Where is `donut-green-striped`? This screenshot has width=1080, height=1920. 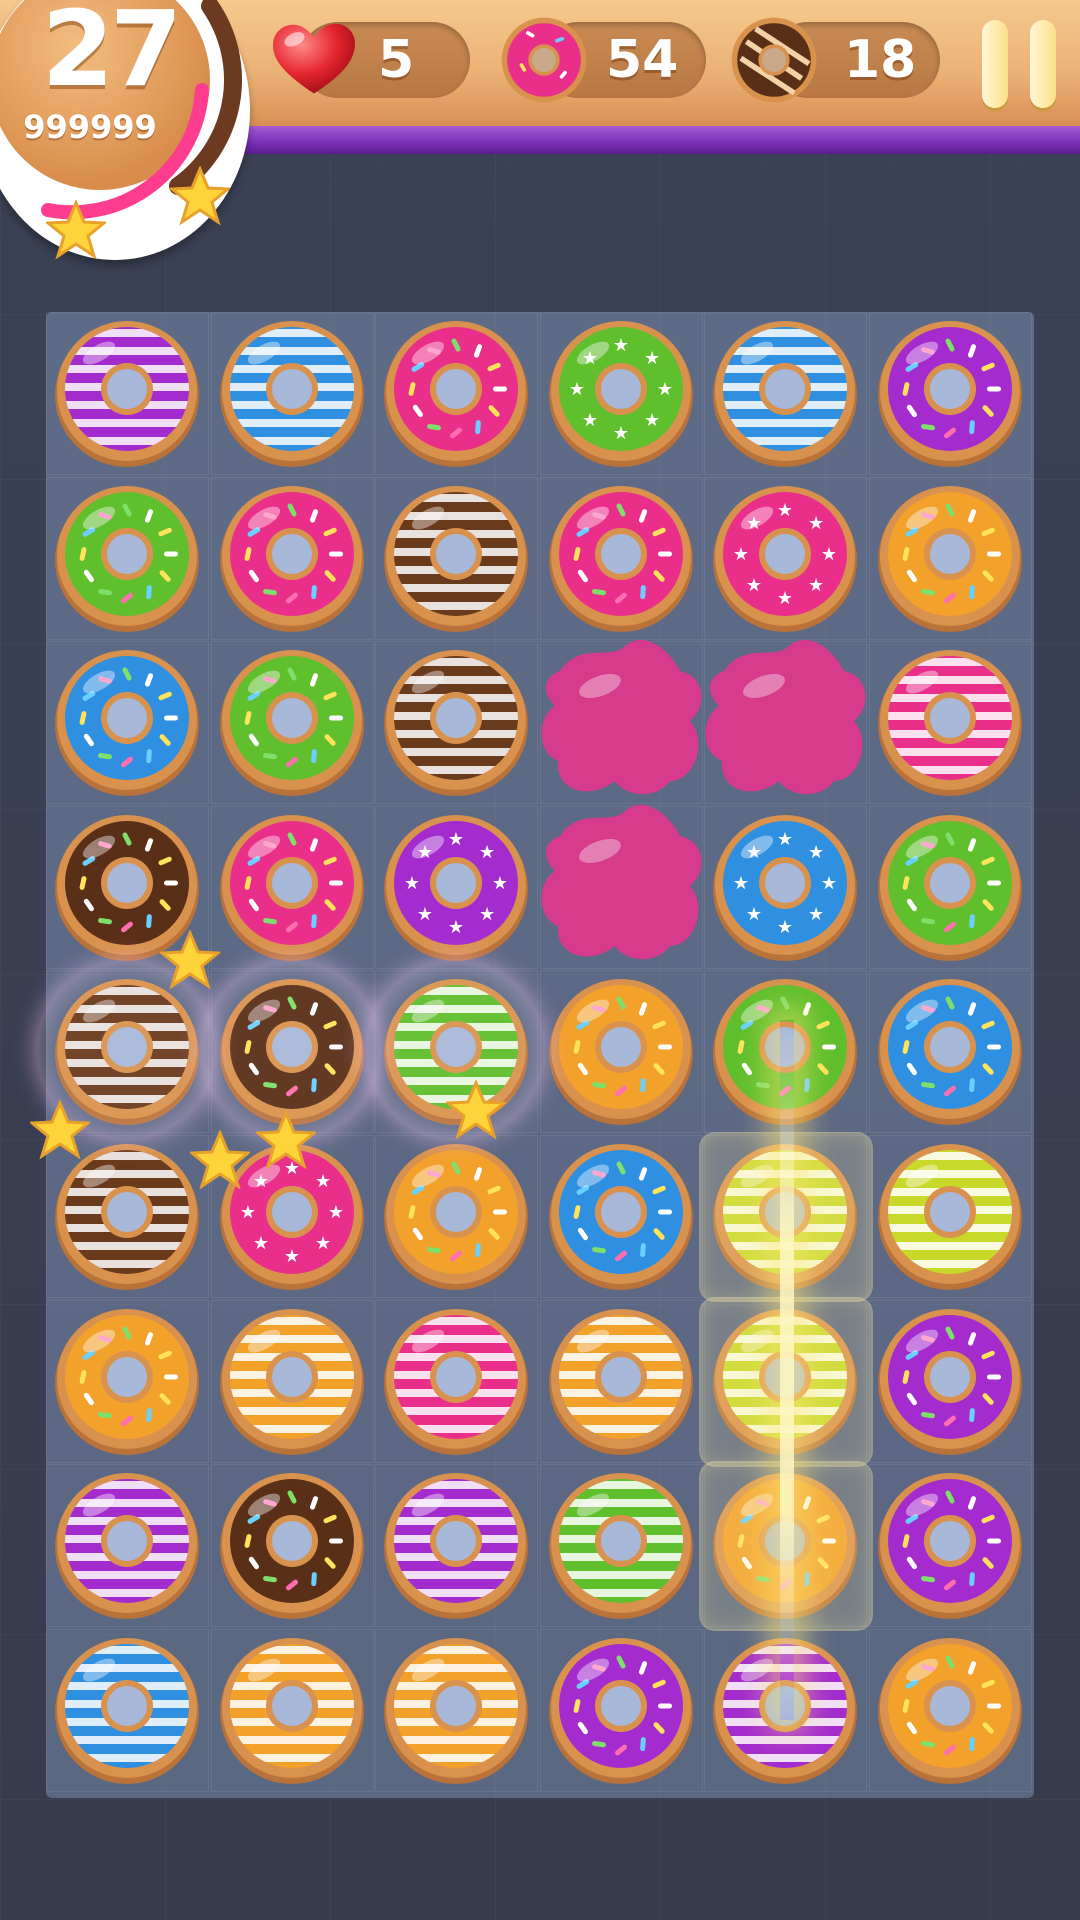
donut-green-striped is located at coordinates (621, 1545).